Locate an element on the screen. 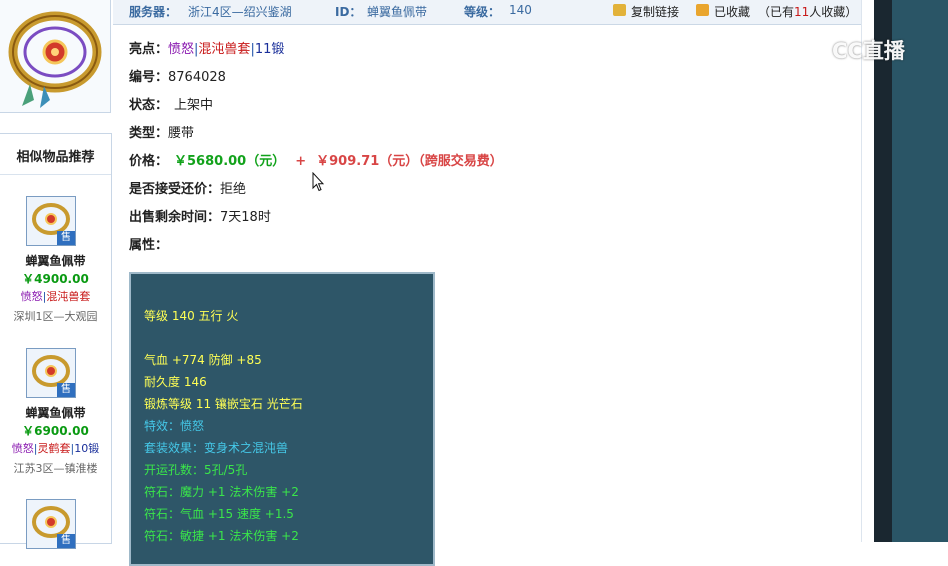 The width and height of the screenshot is (948, 566). number-value: 8764028 is located at coordinates (197, 77).